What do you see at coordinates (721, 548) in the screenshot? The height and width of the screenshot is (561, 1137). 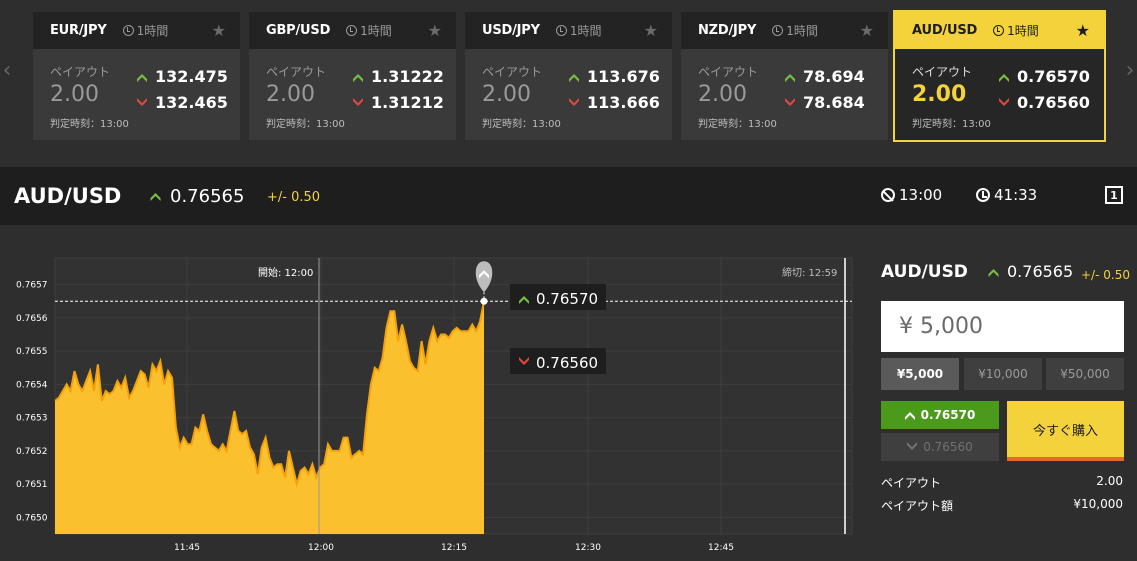 I see `x-tick-label: 12:45` at bounding box center [721, 548].